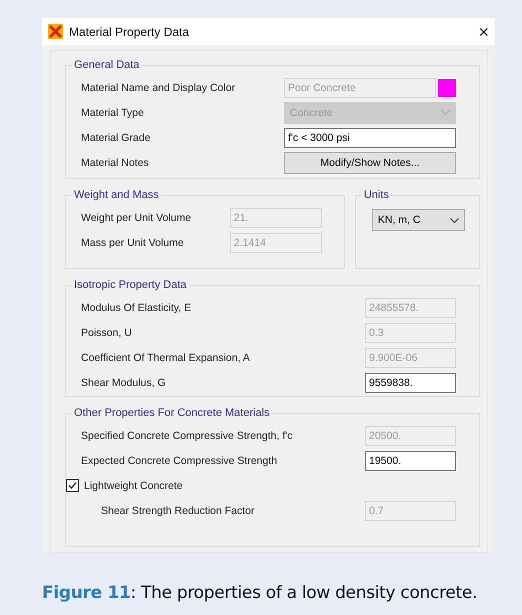  Describe the element at coordinates (107, 332) in the screenshot. I see `field-label: Poisson, U` at that location.